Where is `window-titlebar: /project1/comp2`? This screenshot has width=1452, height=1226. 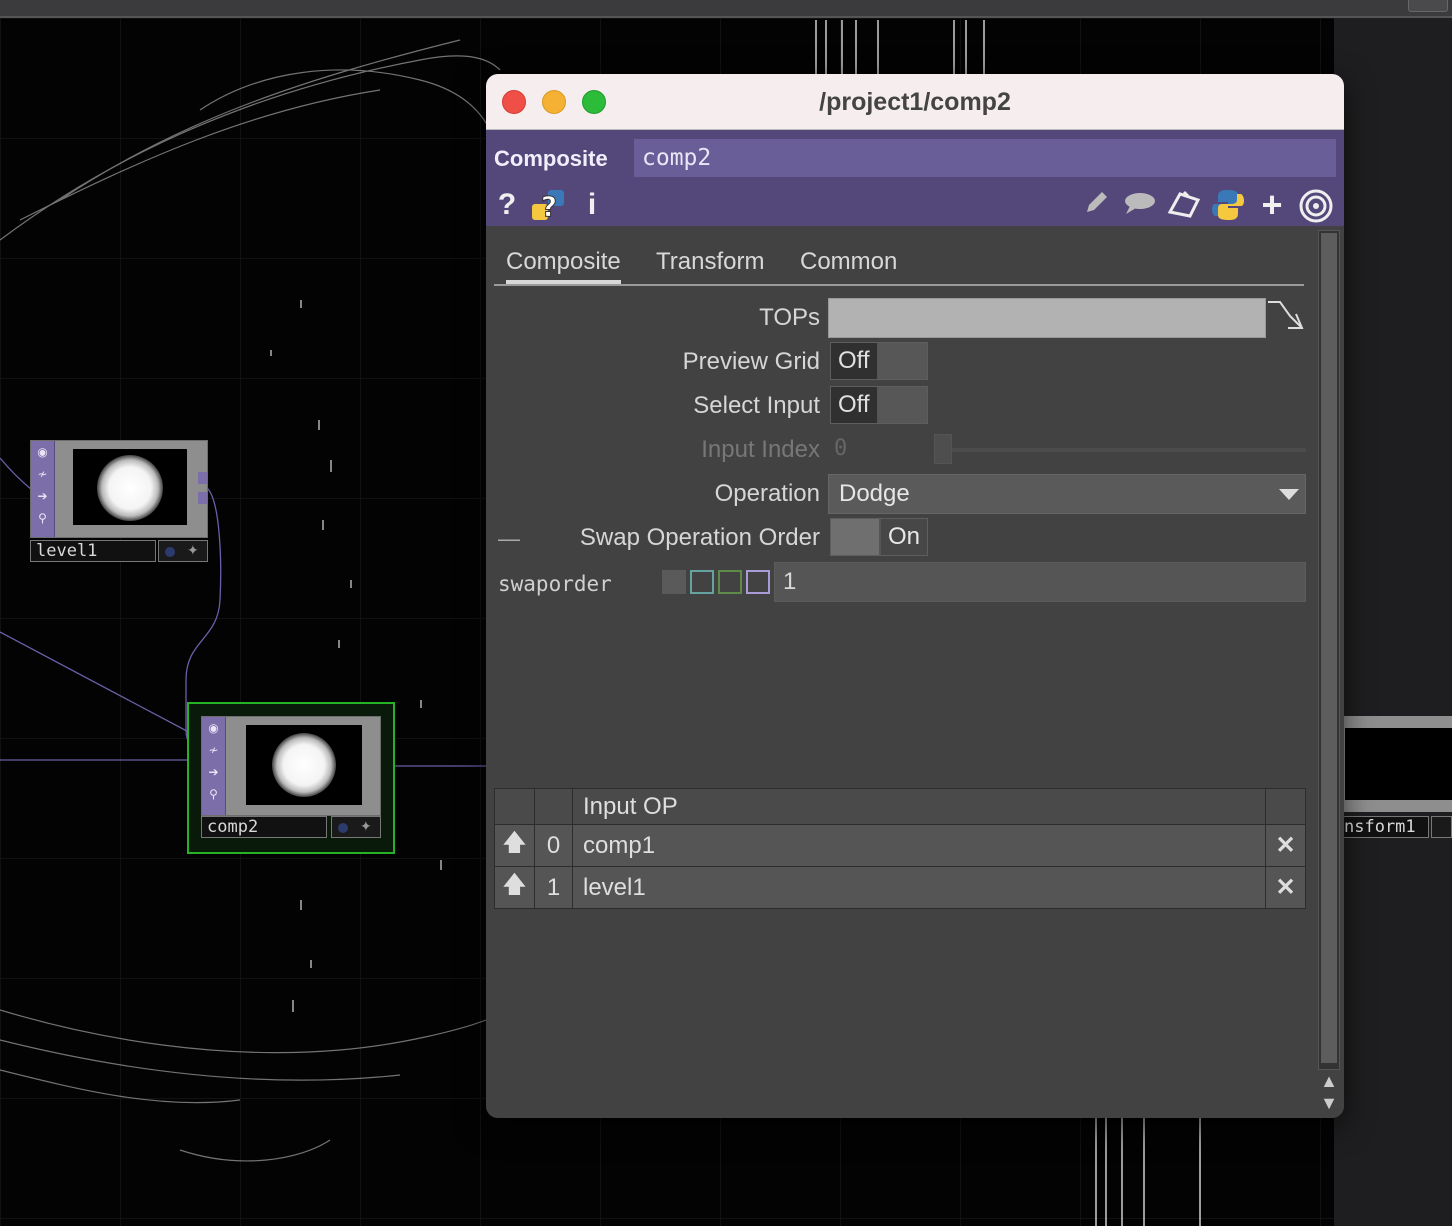 window-titlebar: /project1/comp2 is located at coordinates (915, 102).